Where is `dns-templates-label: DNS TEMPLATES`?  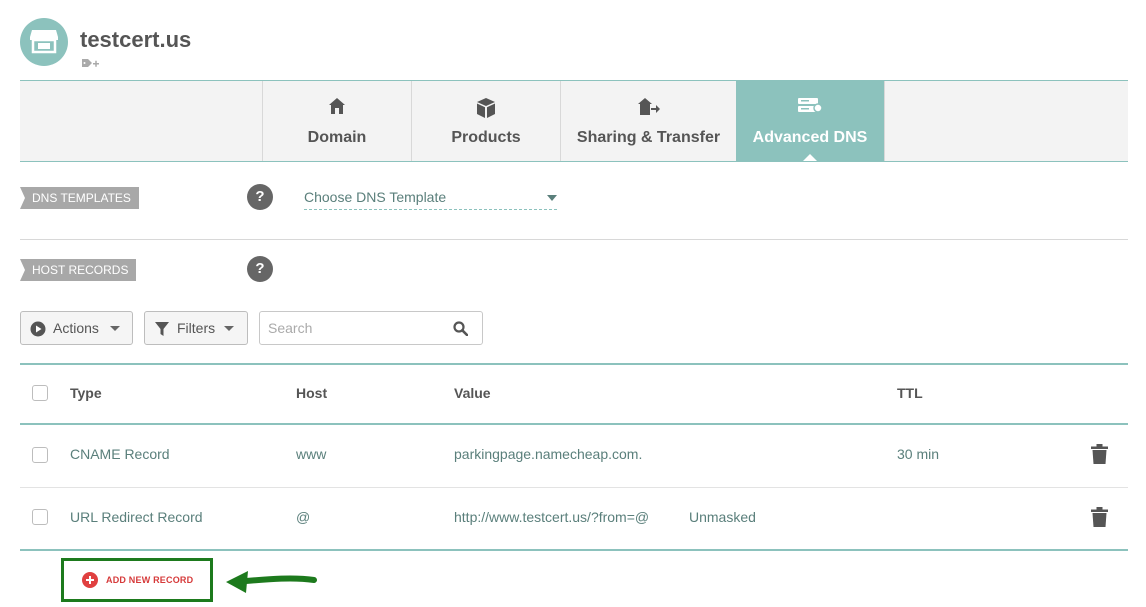 dns-templates-label: DNS TEMPLATES is located at coordinates (79, 198).